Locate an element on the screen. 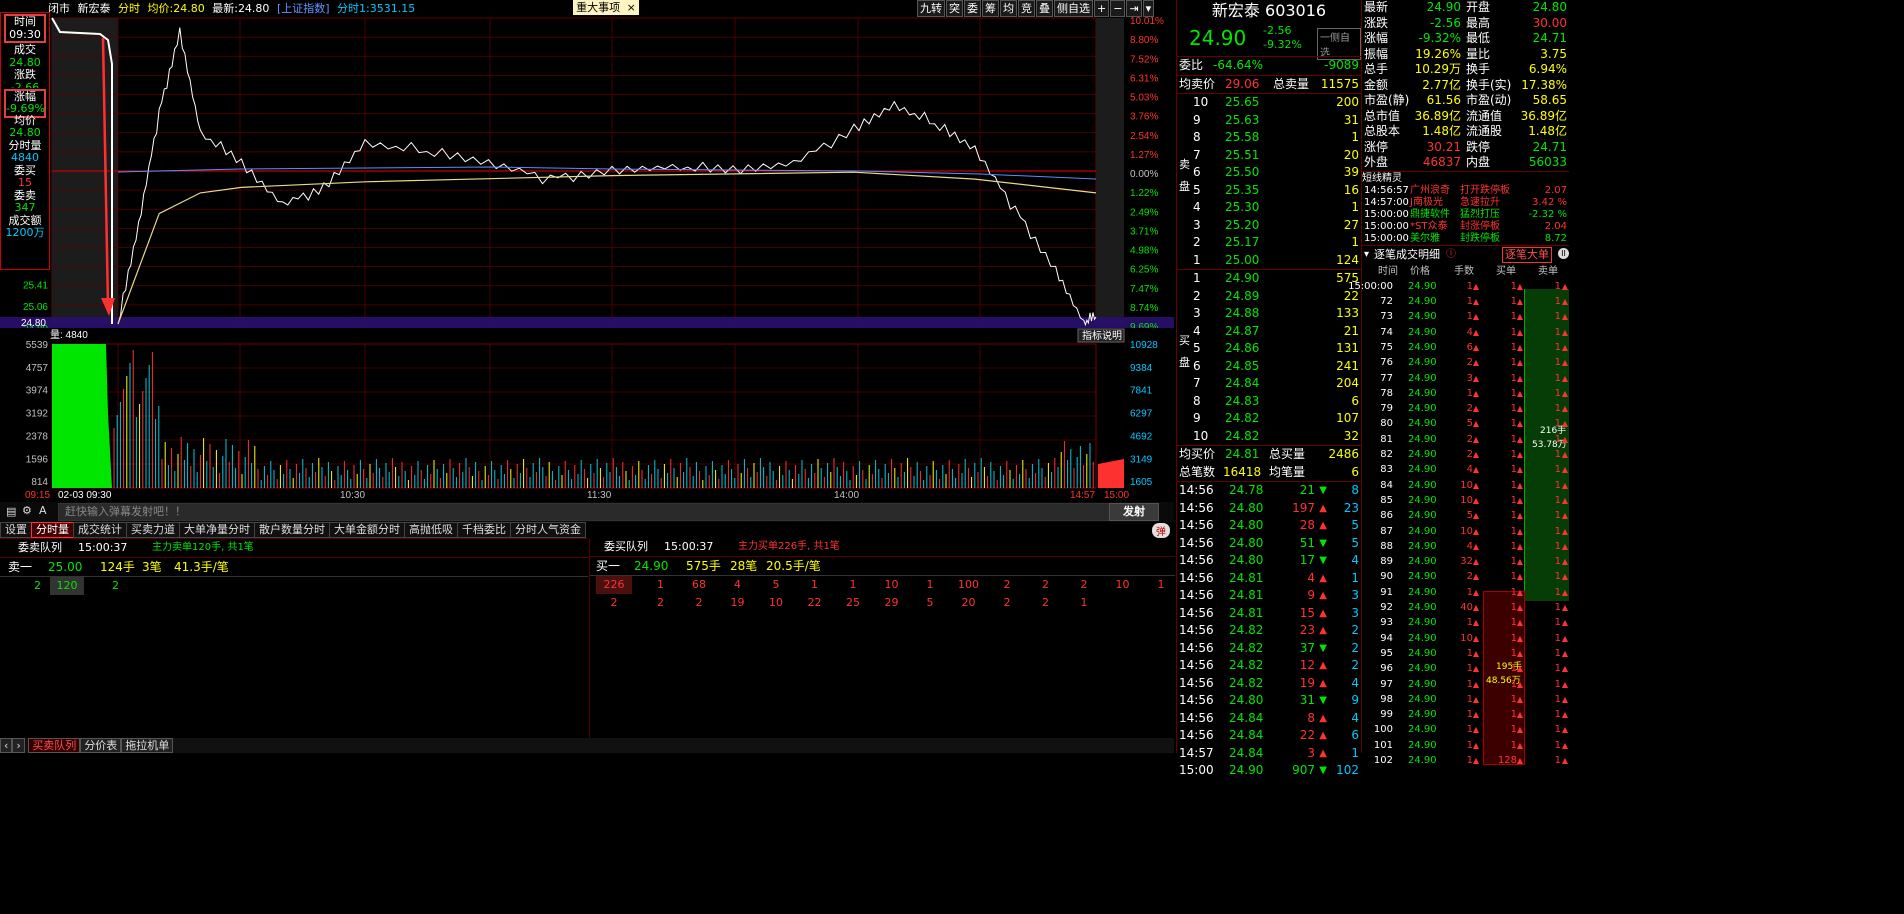  indicator-button: 指标说明 is located at coordinates (1102, 335).